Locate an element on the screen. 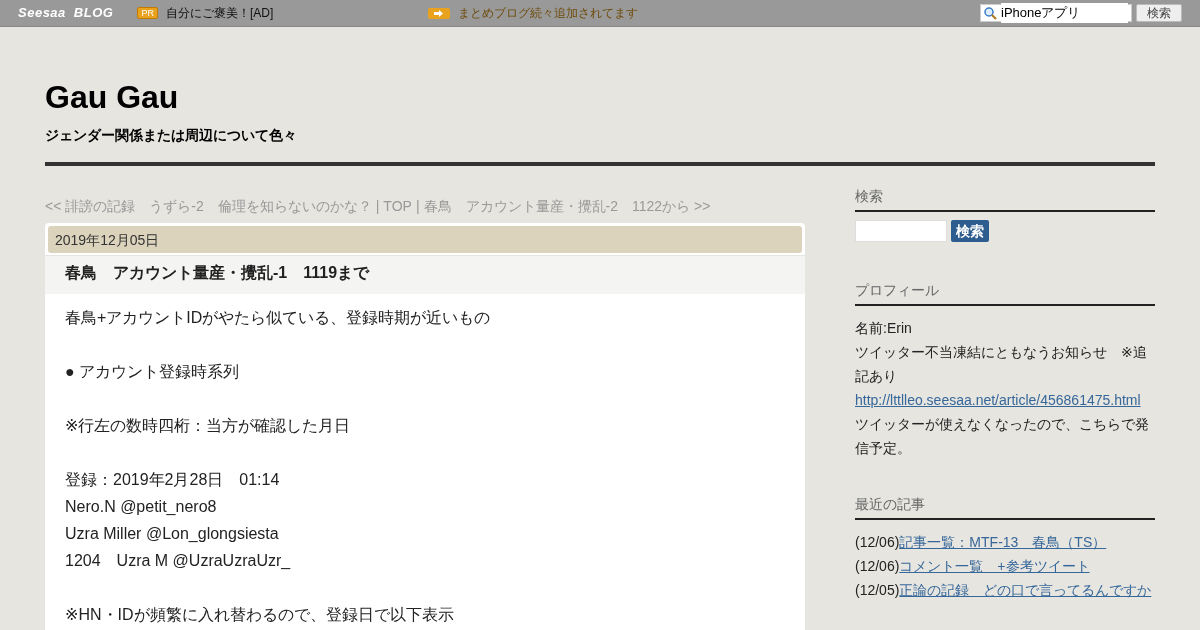 This screenshot has height=630, width=1200. blog-title: Gau Gau is located at coordinates (600, 97).